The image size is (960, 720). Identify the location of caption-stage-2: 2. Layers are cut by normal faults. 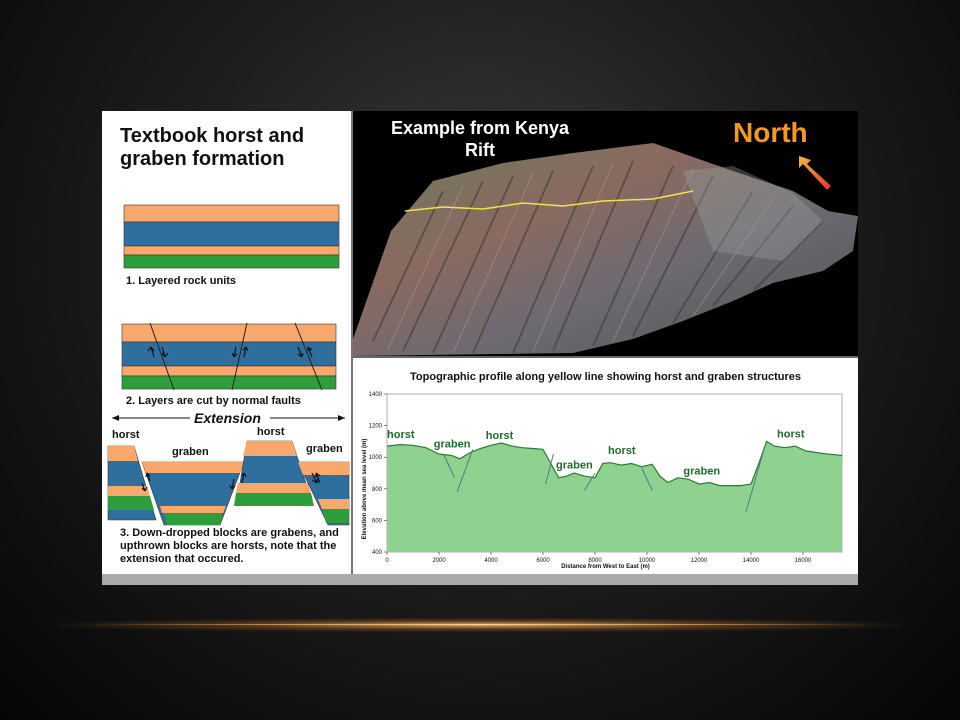
(213, 401).